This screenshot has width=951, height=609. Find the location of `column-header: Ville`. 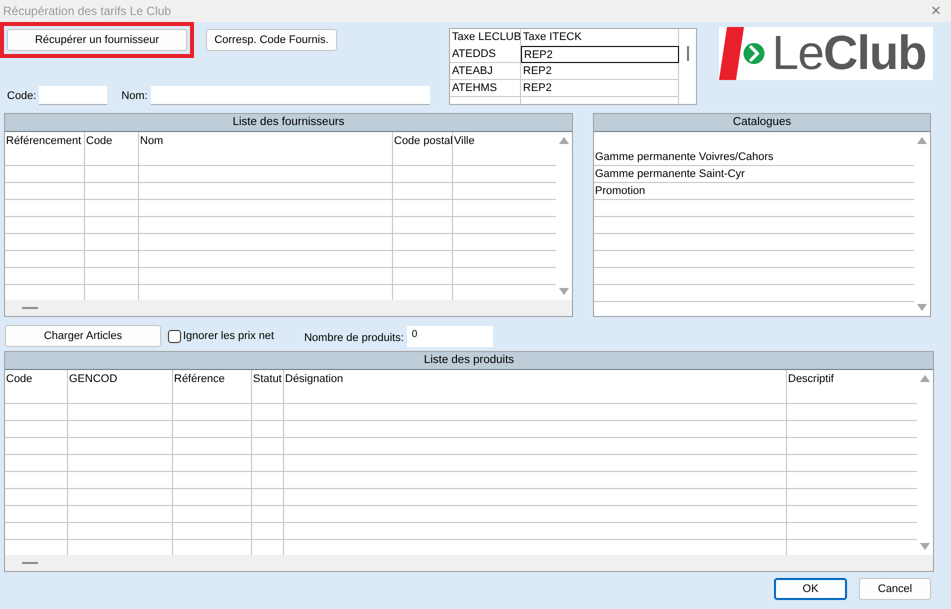

column-header: Ville is located at coordinates (504, 140).